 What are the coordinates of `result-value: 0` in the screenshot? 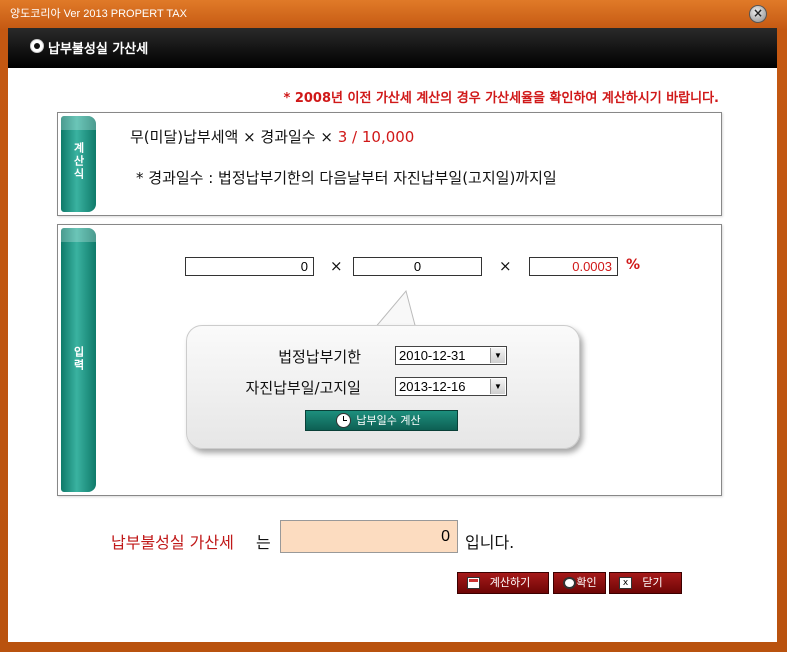 It's located at (369, 536).